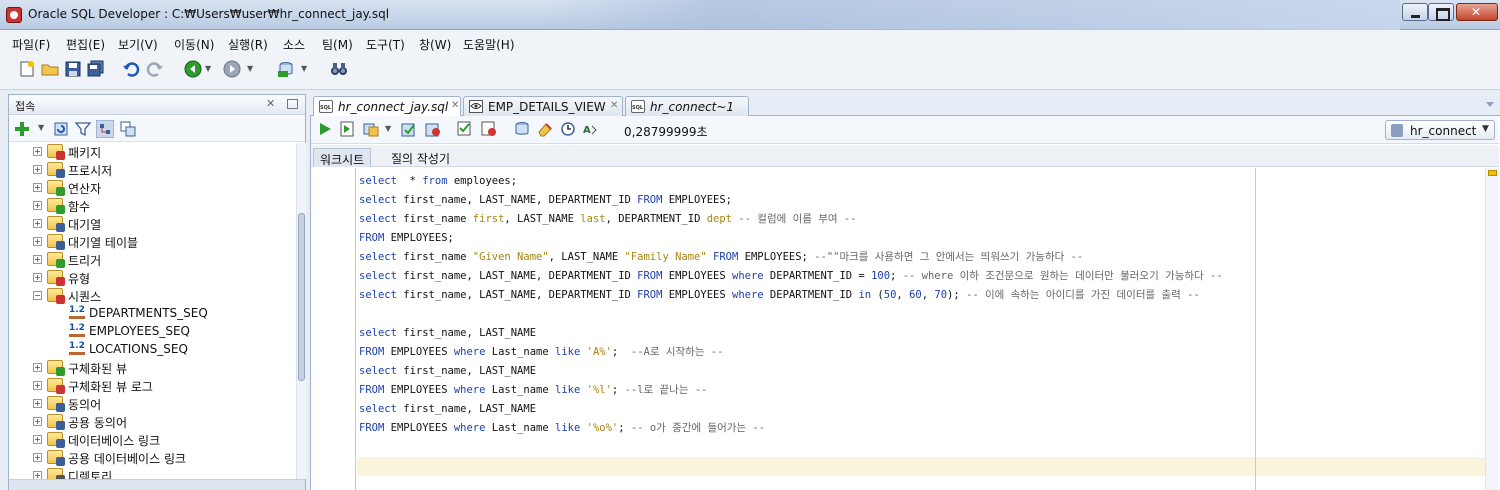  What do you see at coordinates (469, 428) in the screenshot?
I see `code-token: where` at bounding box center [469, 428].